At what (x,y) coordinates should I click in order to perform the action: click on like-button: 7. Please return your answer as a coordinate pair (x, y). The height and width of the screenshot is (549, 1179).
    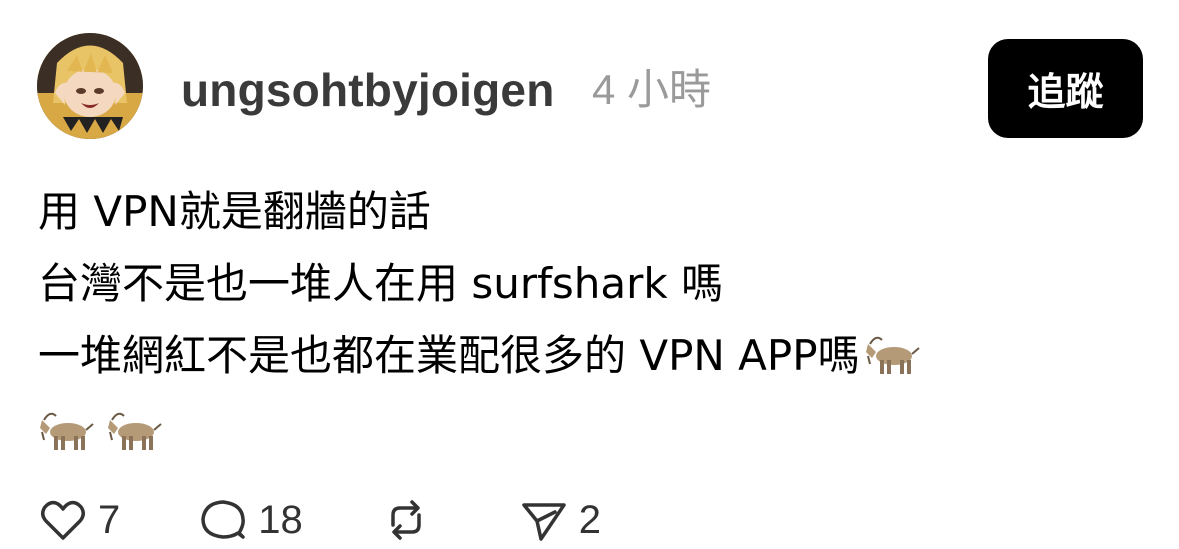
    Looking at the image, I should click on (79, 520).